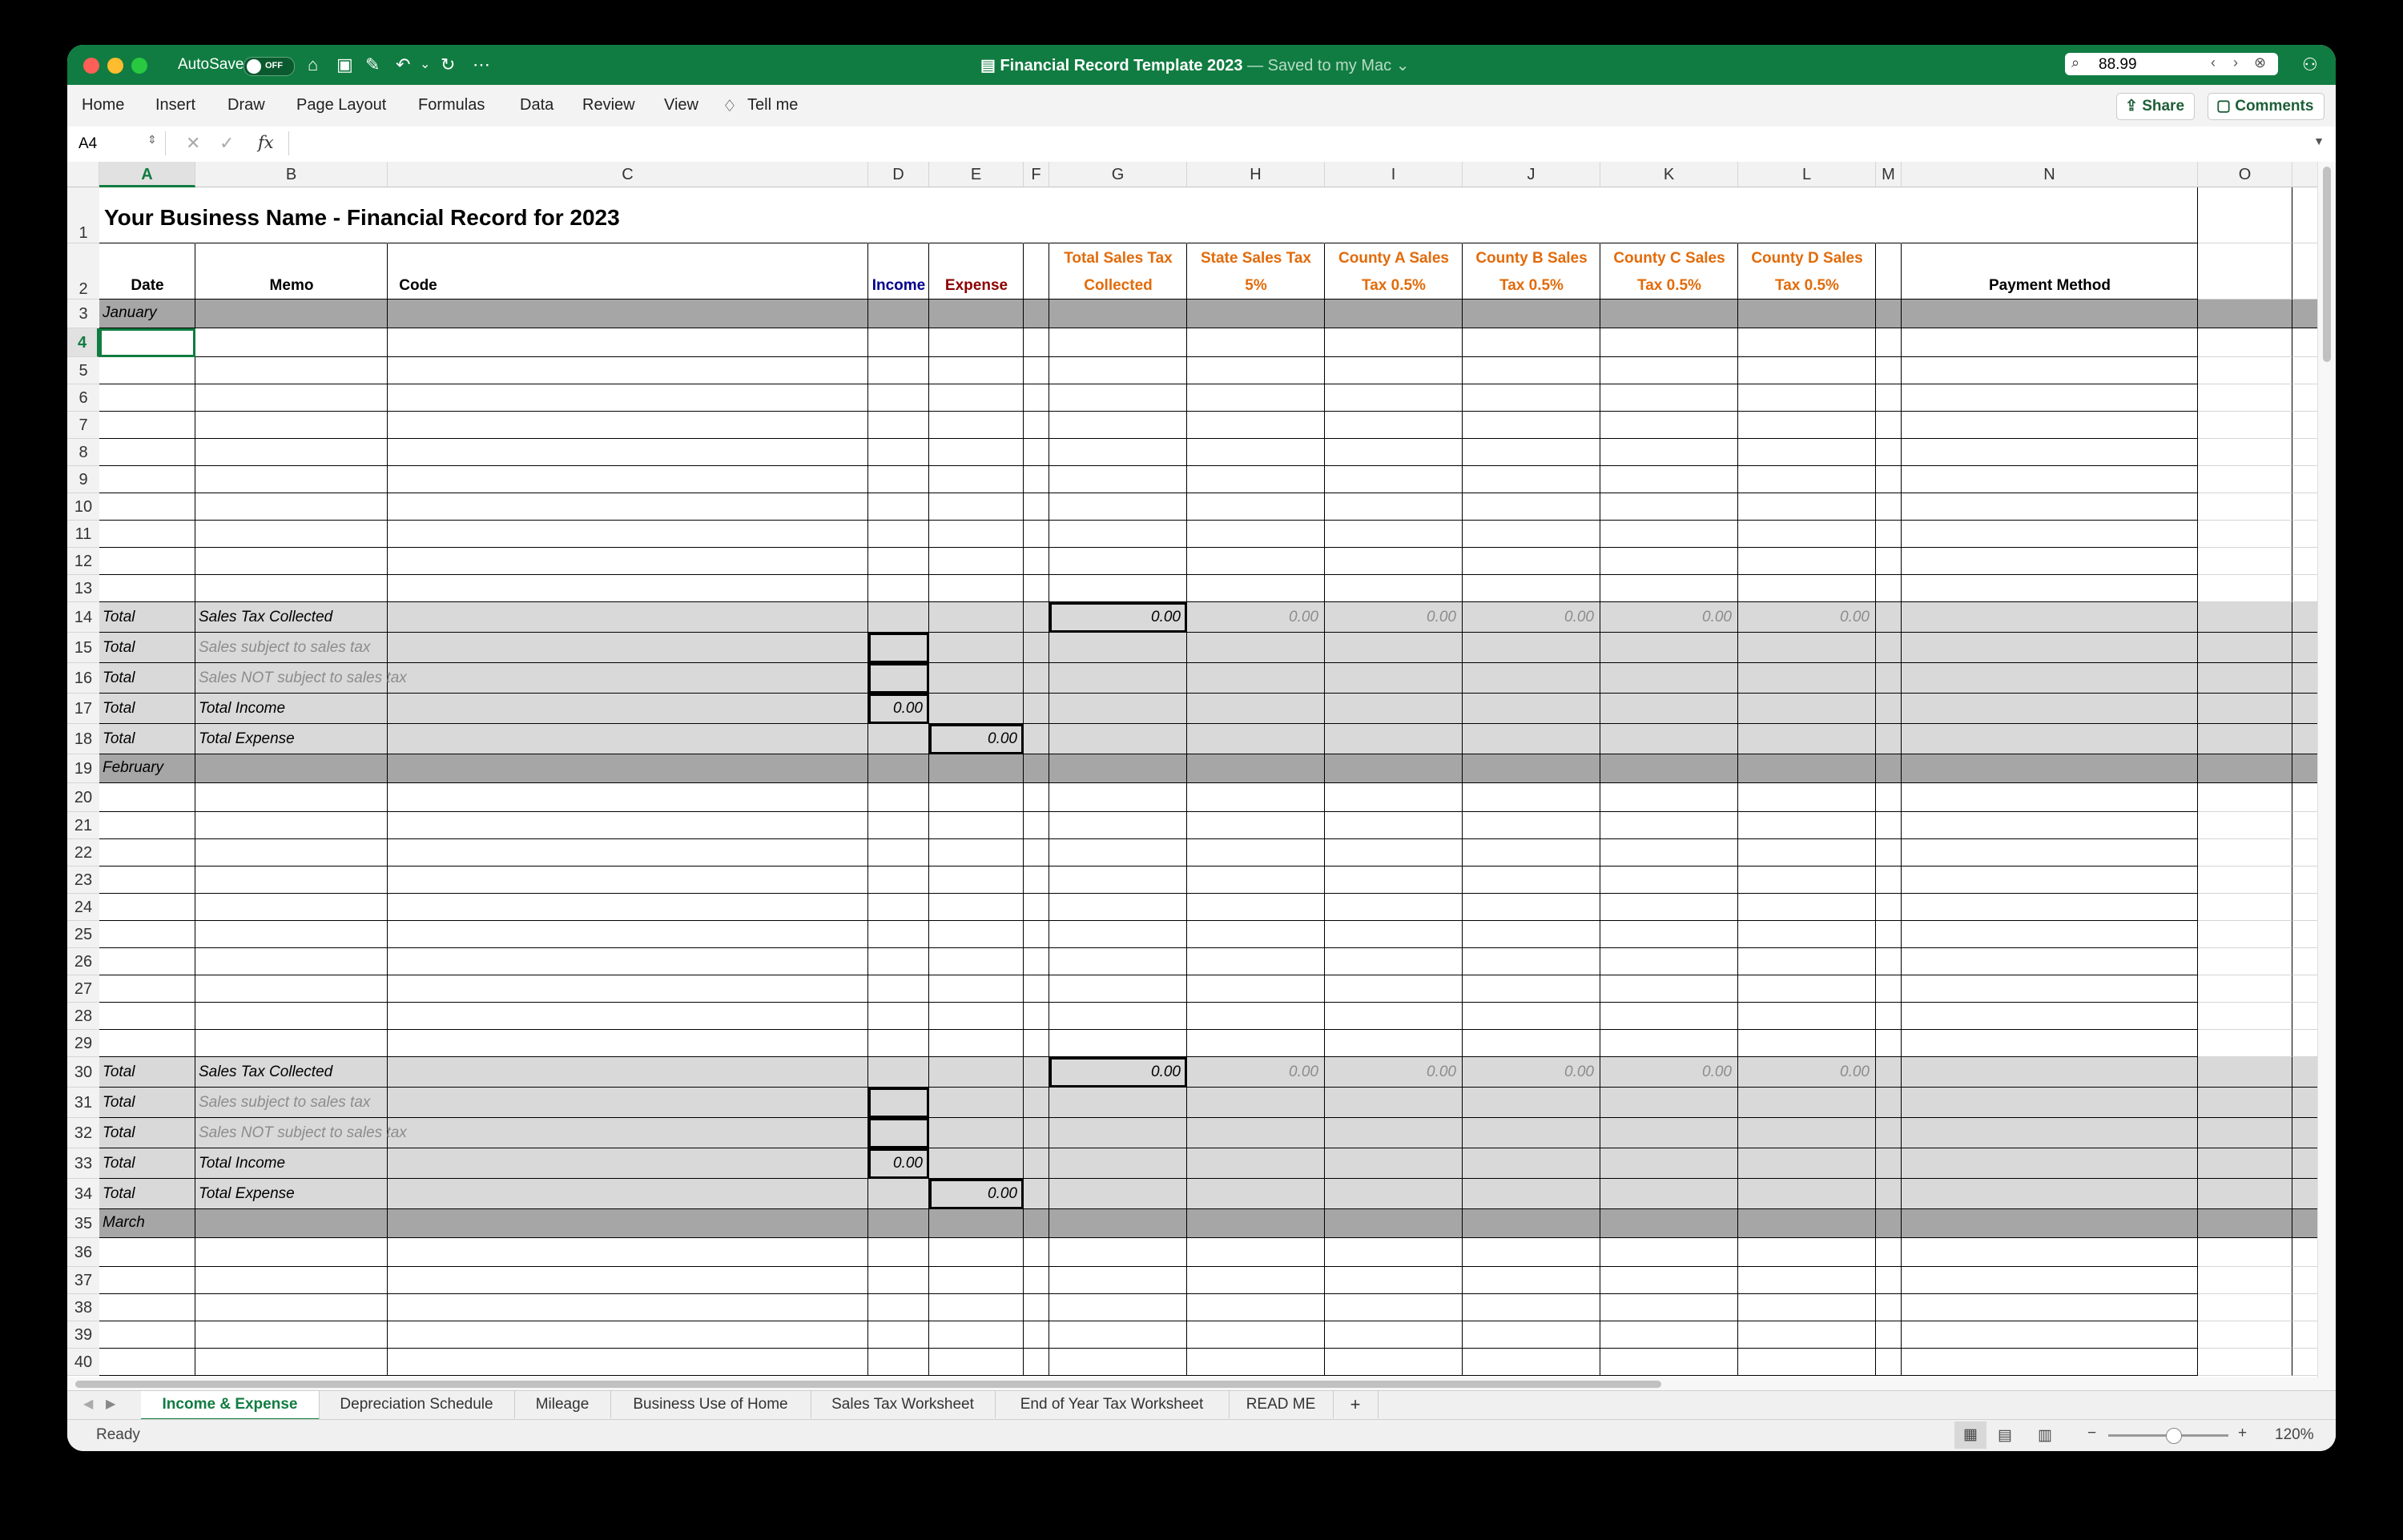 This screenshot has width=2403, height=1540. I want to click on cell-e14, so click(977, 617).